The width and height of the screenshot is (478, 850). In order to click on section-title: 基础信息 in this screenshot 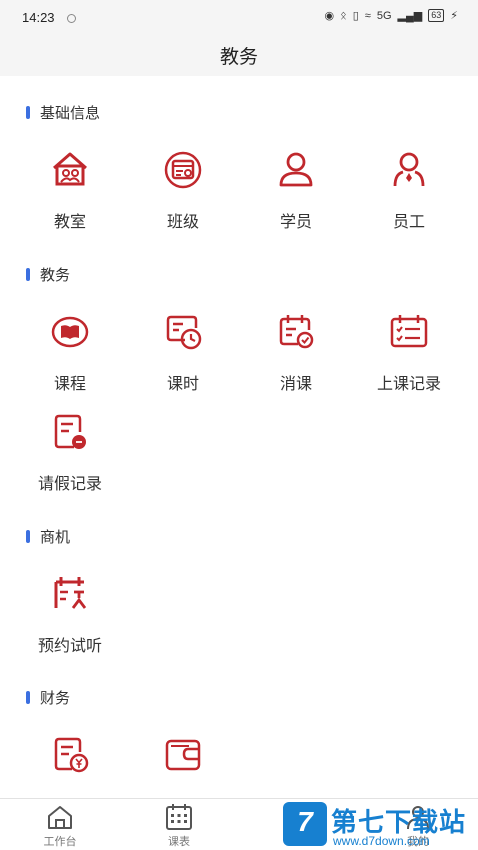, I will do `click(70, 113)`.